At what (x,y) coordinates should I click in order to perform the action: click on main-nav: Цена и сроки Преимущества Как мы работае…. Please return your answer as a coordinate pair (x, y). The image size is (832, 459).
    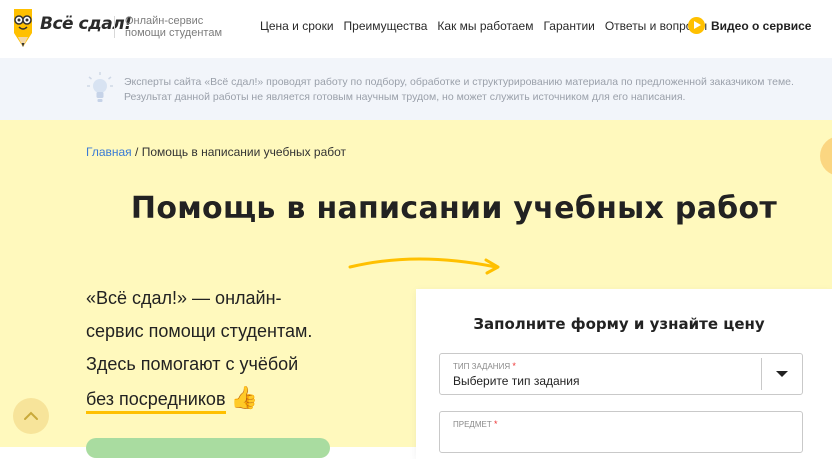
    Looking at the image, I should click on (488, 26).